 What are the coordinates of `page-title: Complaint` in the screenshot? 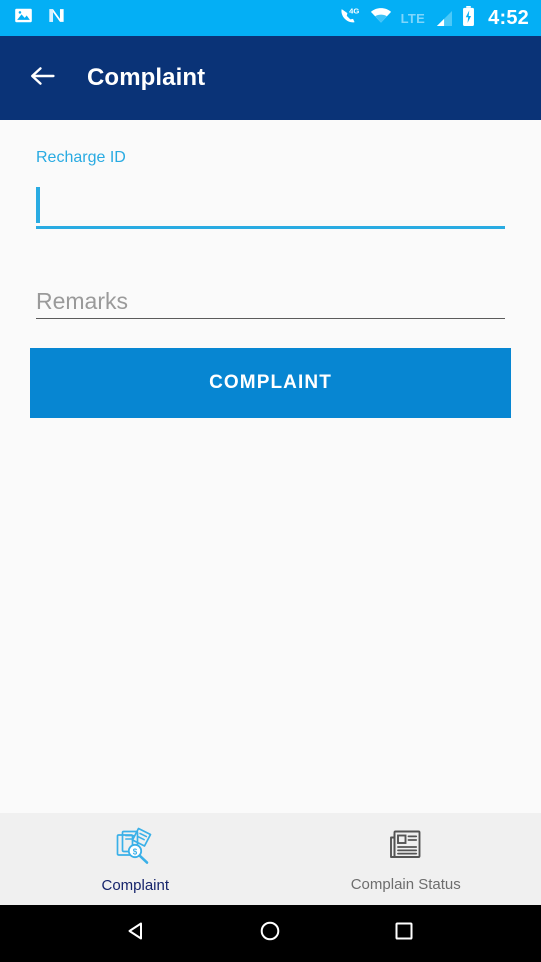 It's located at (146, 77).